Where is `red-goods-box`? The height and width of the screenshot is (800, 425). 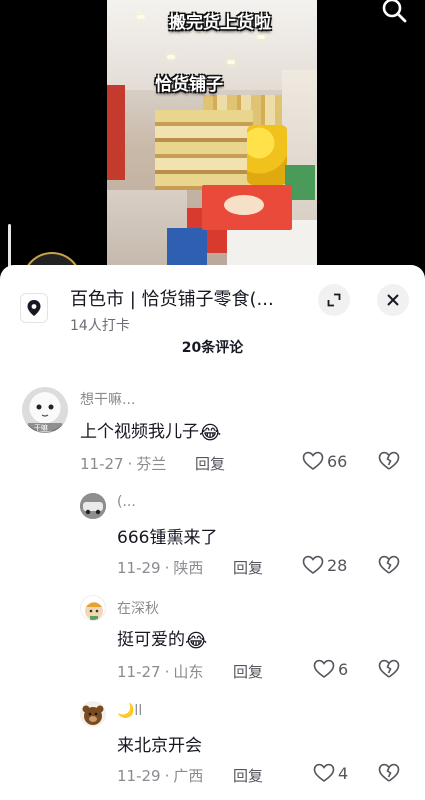 red-goods-box is located at coordinates (247, 207).